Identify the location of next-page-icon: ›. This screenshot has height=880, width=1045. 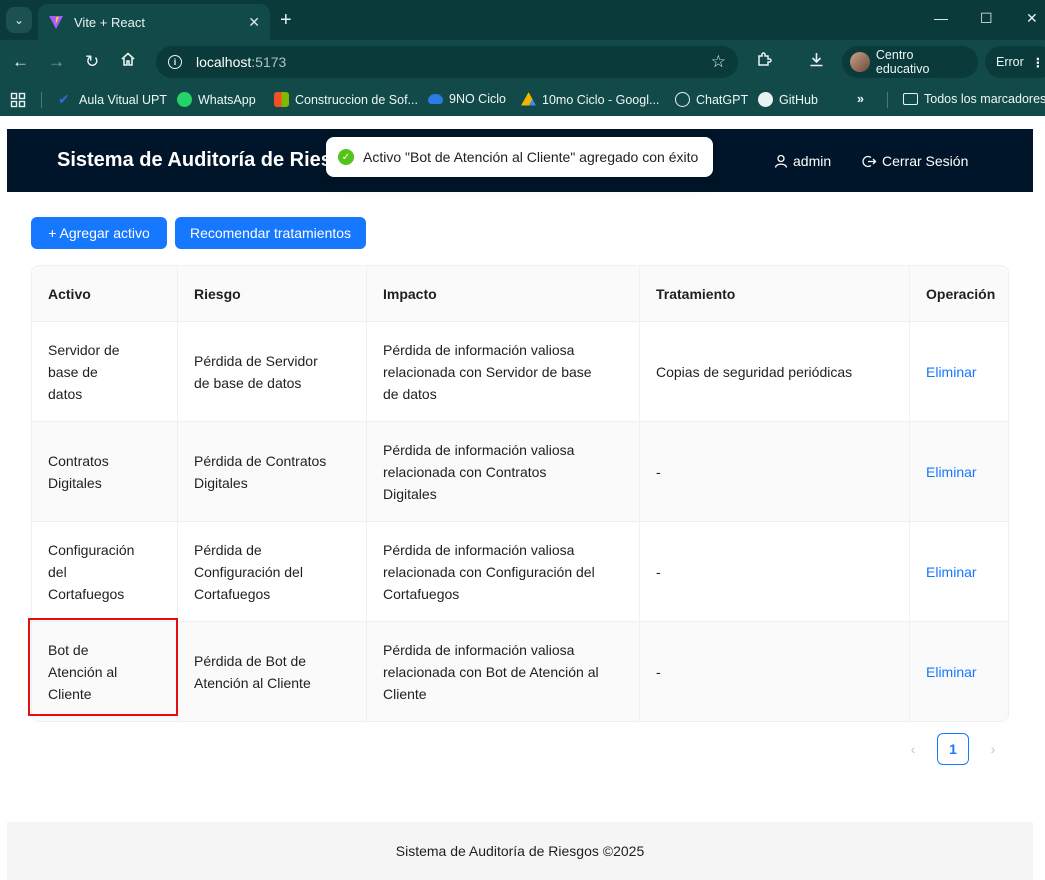
(993, 749).